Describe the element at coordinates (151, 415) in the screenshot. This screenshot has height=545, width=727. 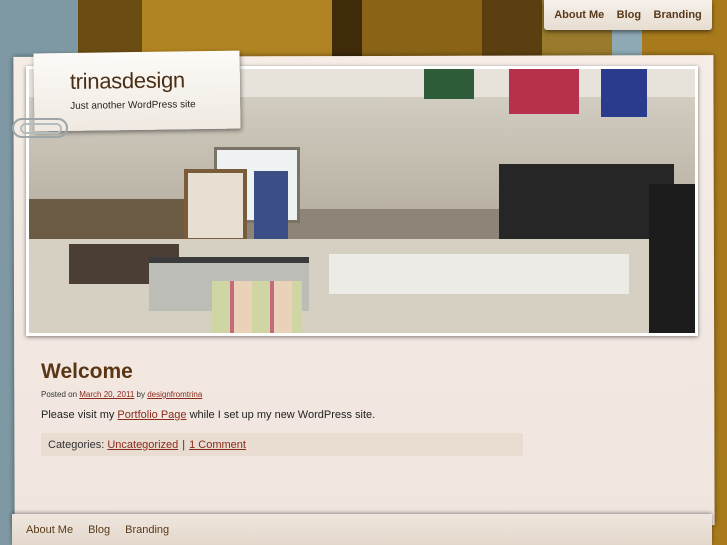
I see `portfolio-page-link: Portfolio Page` at that location.